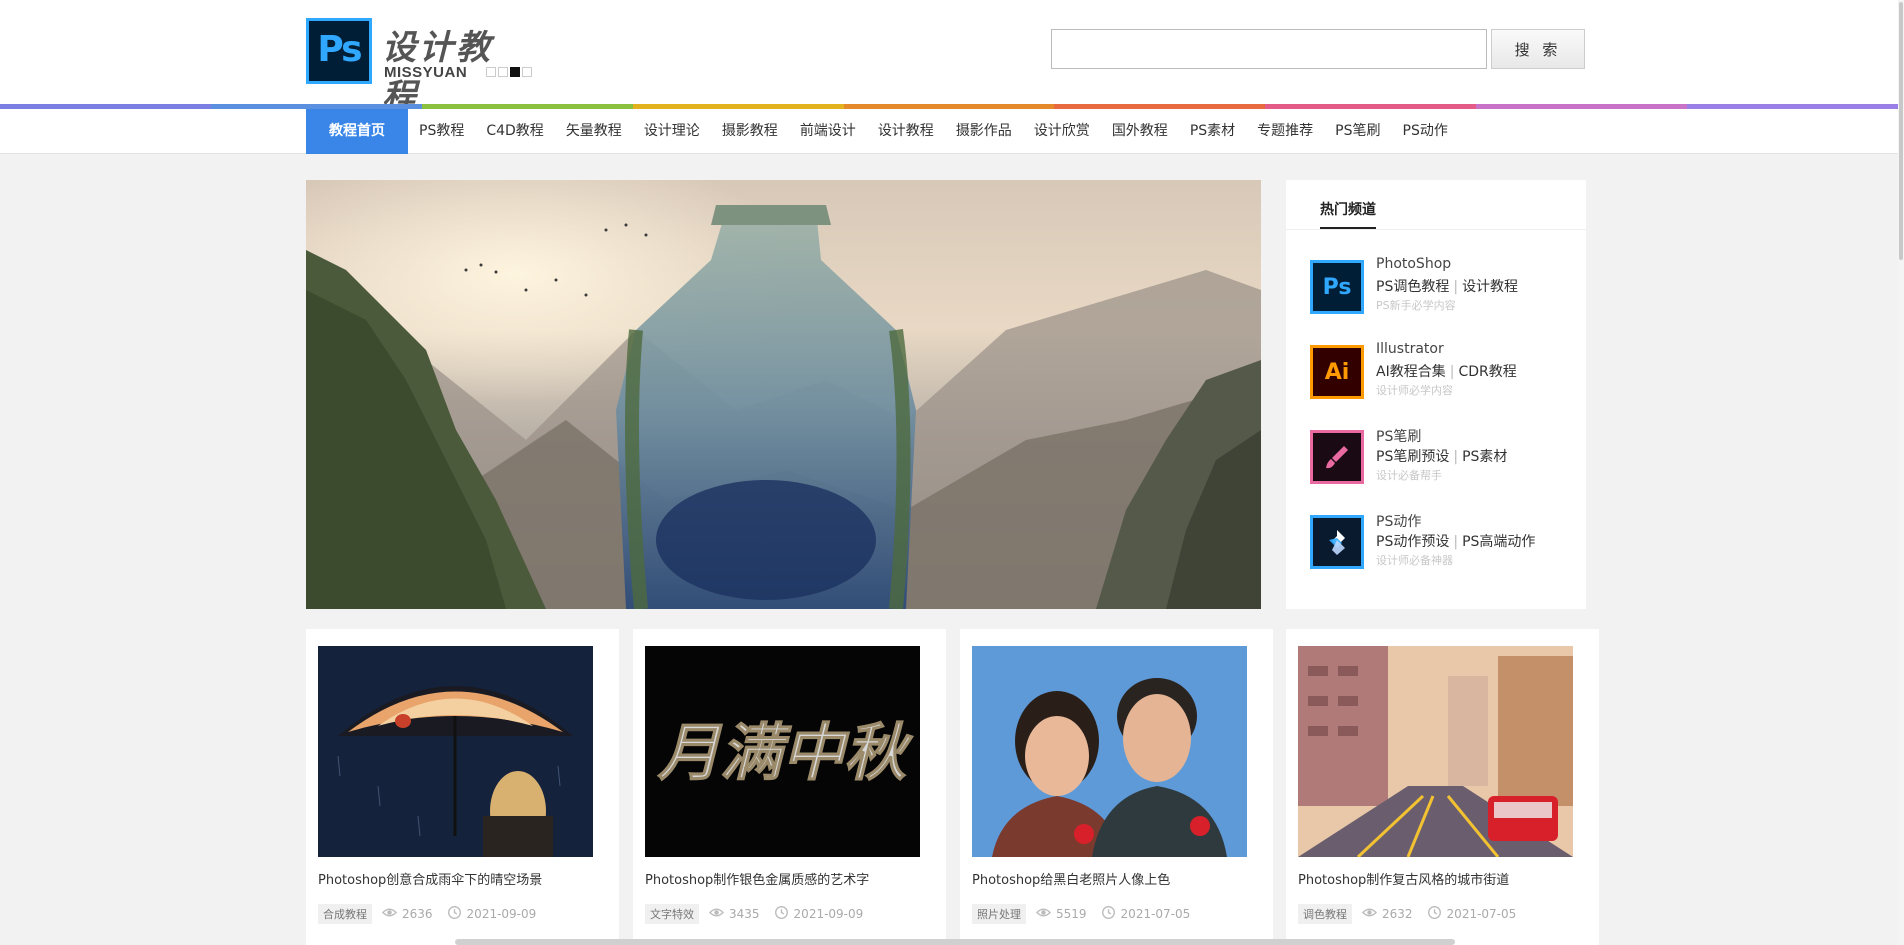 The width and height of the screenshot is (1904, 945). Describe the element at coordinates (672, 131) in the screenshot. I see `nav-item-4: 设计理论` at that location.